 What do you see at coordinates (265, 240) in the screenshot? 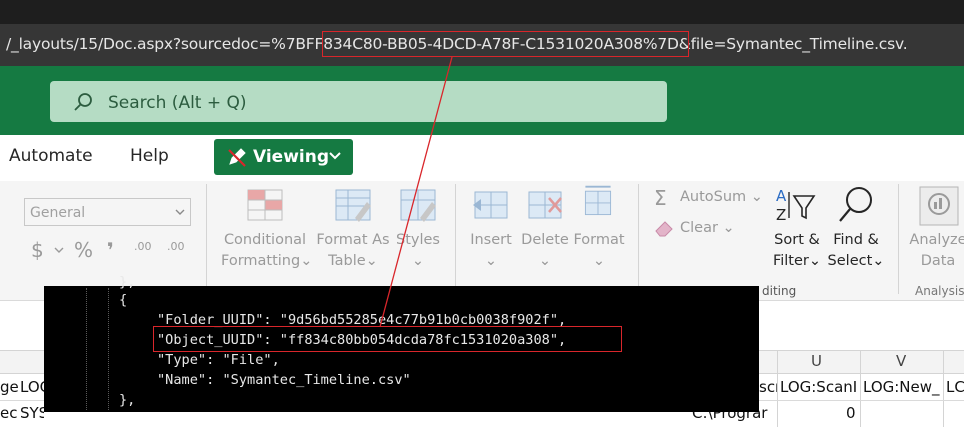
I see `conditional-formatting-label-1: Conditional` at bounding box center [265, 240].